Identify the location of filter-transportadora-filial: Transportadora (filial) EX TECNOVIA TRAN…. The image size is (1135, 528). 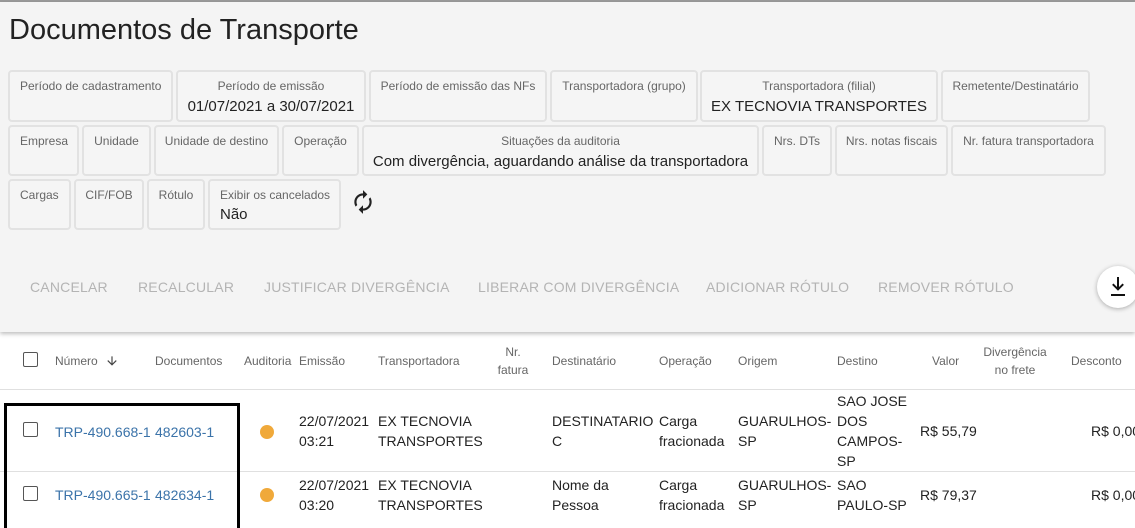
(819, 96).